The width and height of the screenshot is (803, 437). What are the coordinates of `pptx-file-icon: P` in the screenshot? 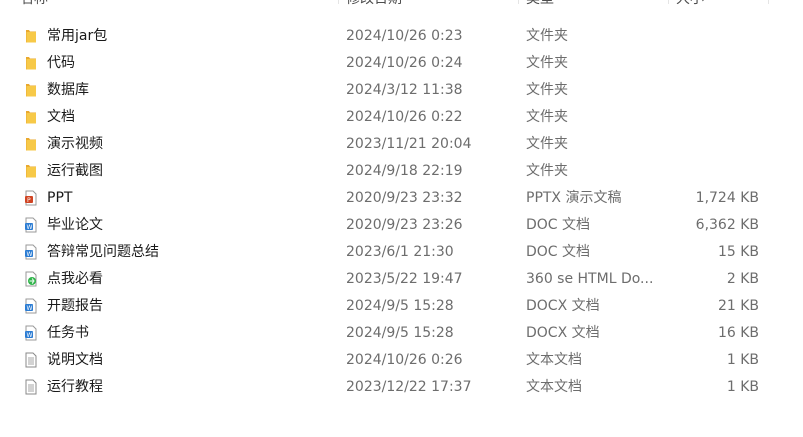 It's located at (31, 198).